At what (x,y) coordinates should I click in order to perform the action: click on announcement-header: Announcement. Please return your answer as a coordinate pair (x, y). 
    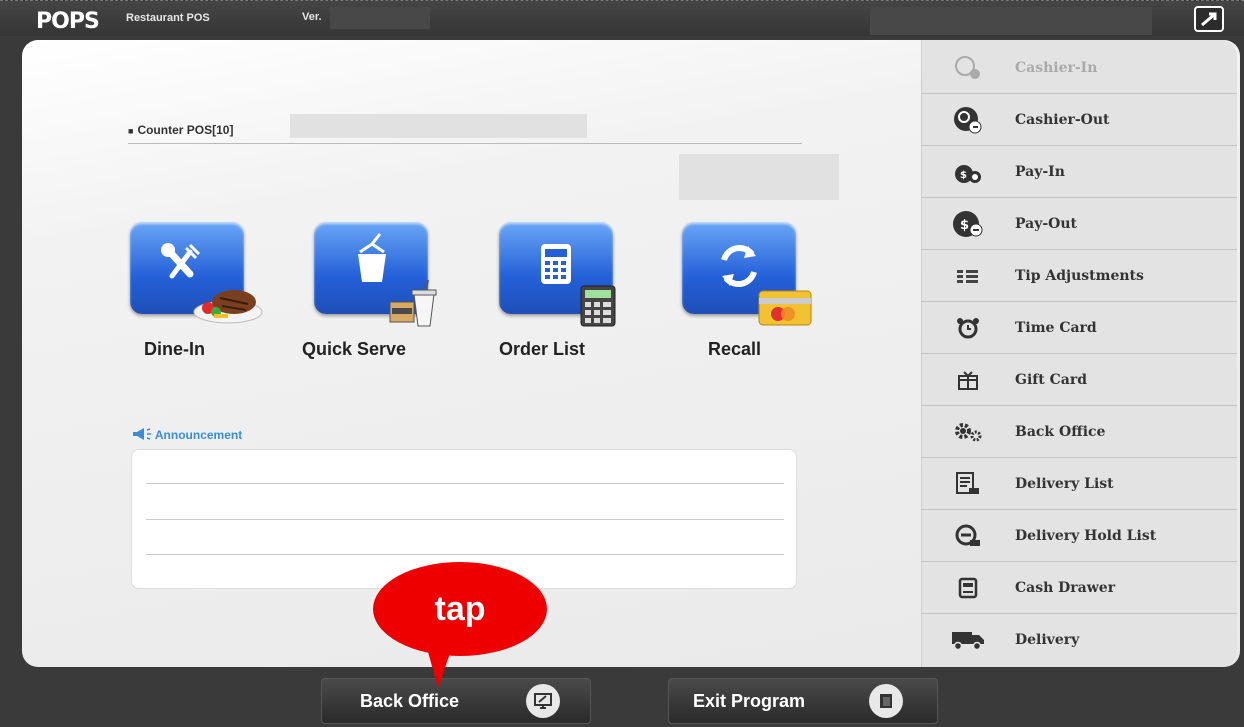
    Looking at the image, I should click on (187, 434).